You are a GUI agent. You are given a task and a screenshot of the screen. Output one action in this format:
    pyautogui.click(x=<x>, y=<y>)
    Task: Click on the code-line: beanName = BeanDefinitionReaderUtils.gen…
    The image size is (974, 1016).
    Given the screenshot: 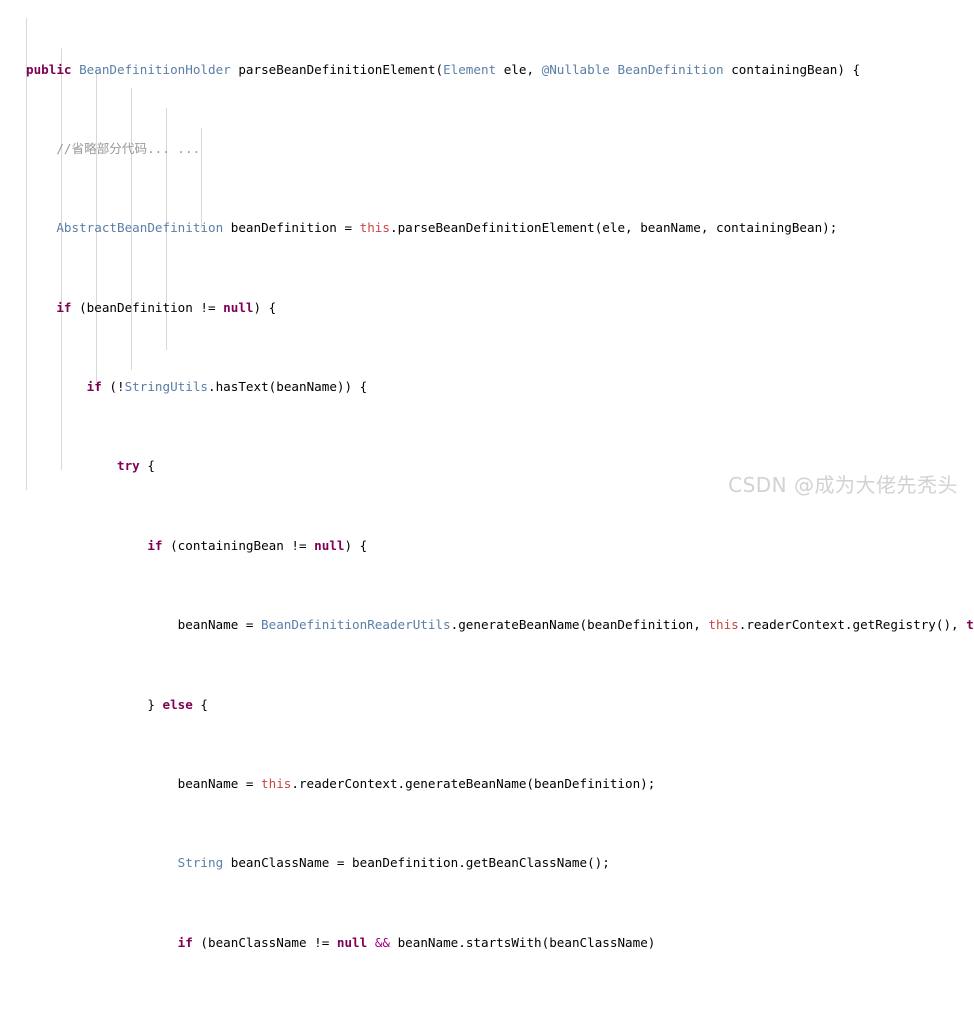 What is the action you would take?
    pyautogui.click(x=487, y=625)
    